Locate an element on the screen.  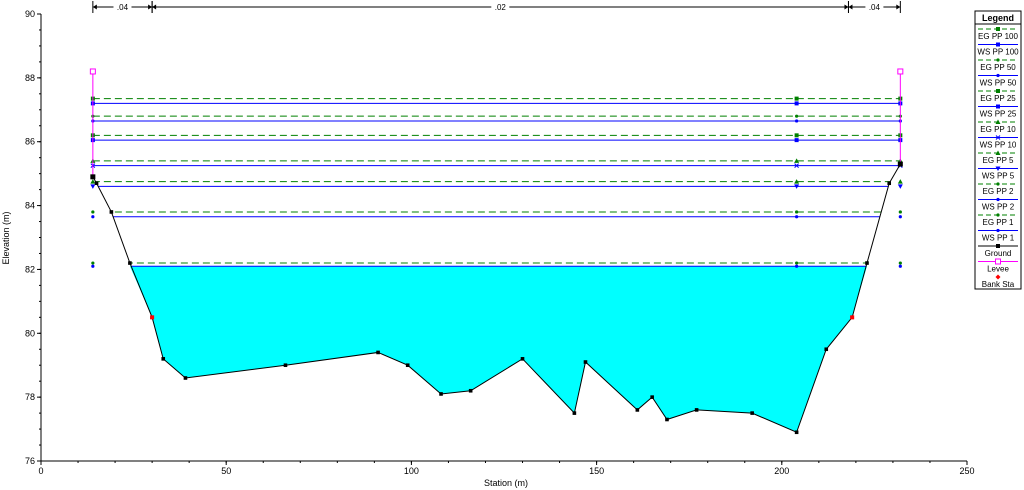
legend-label: Levee is located at coordinates (998, 269).